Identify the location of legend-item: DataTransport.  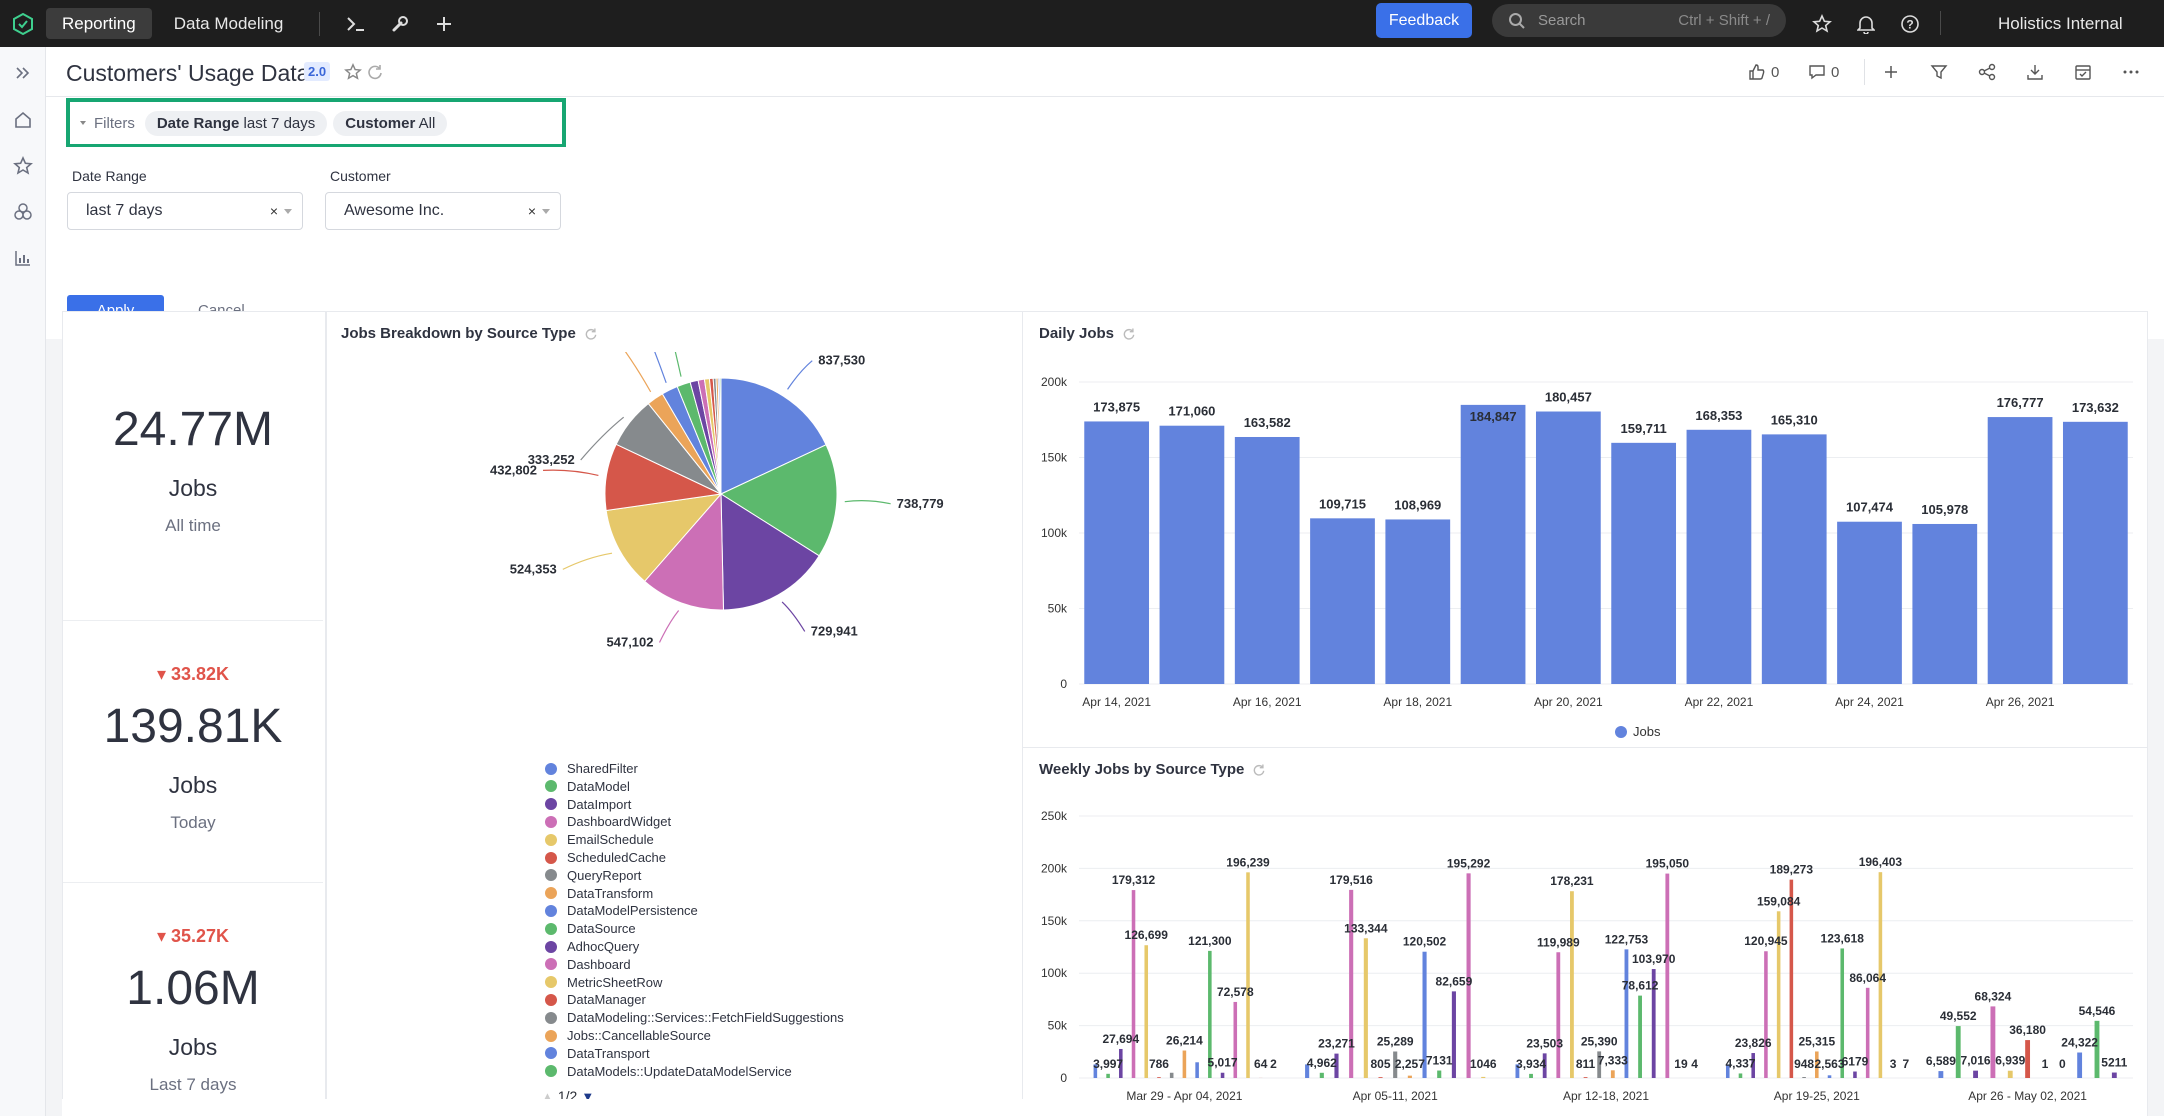
(597, 1053).